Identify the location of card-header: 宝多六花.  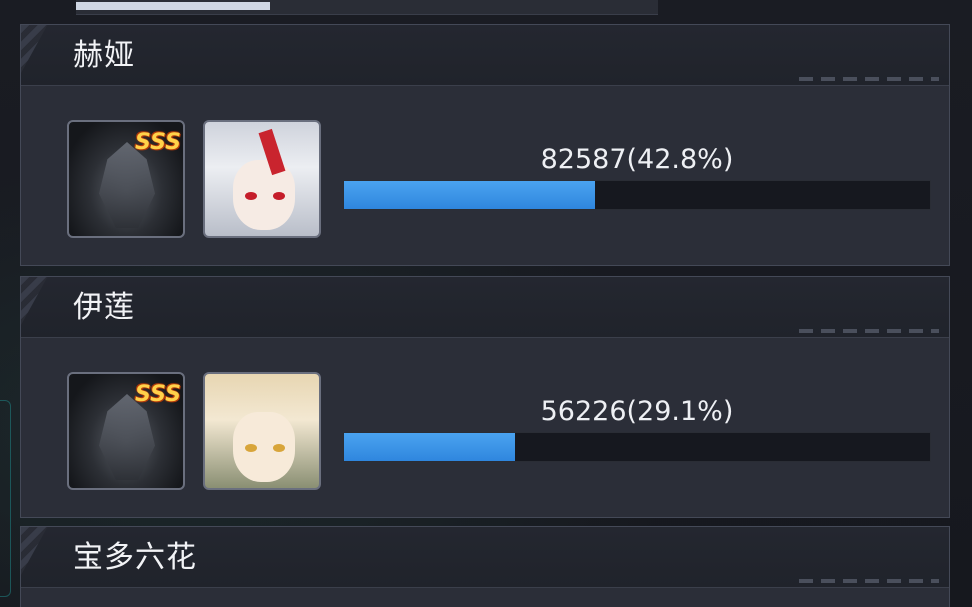
(485, 557).